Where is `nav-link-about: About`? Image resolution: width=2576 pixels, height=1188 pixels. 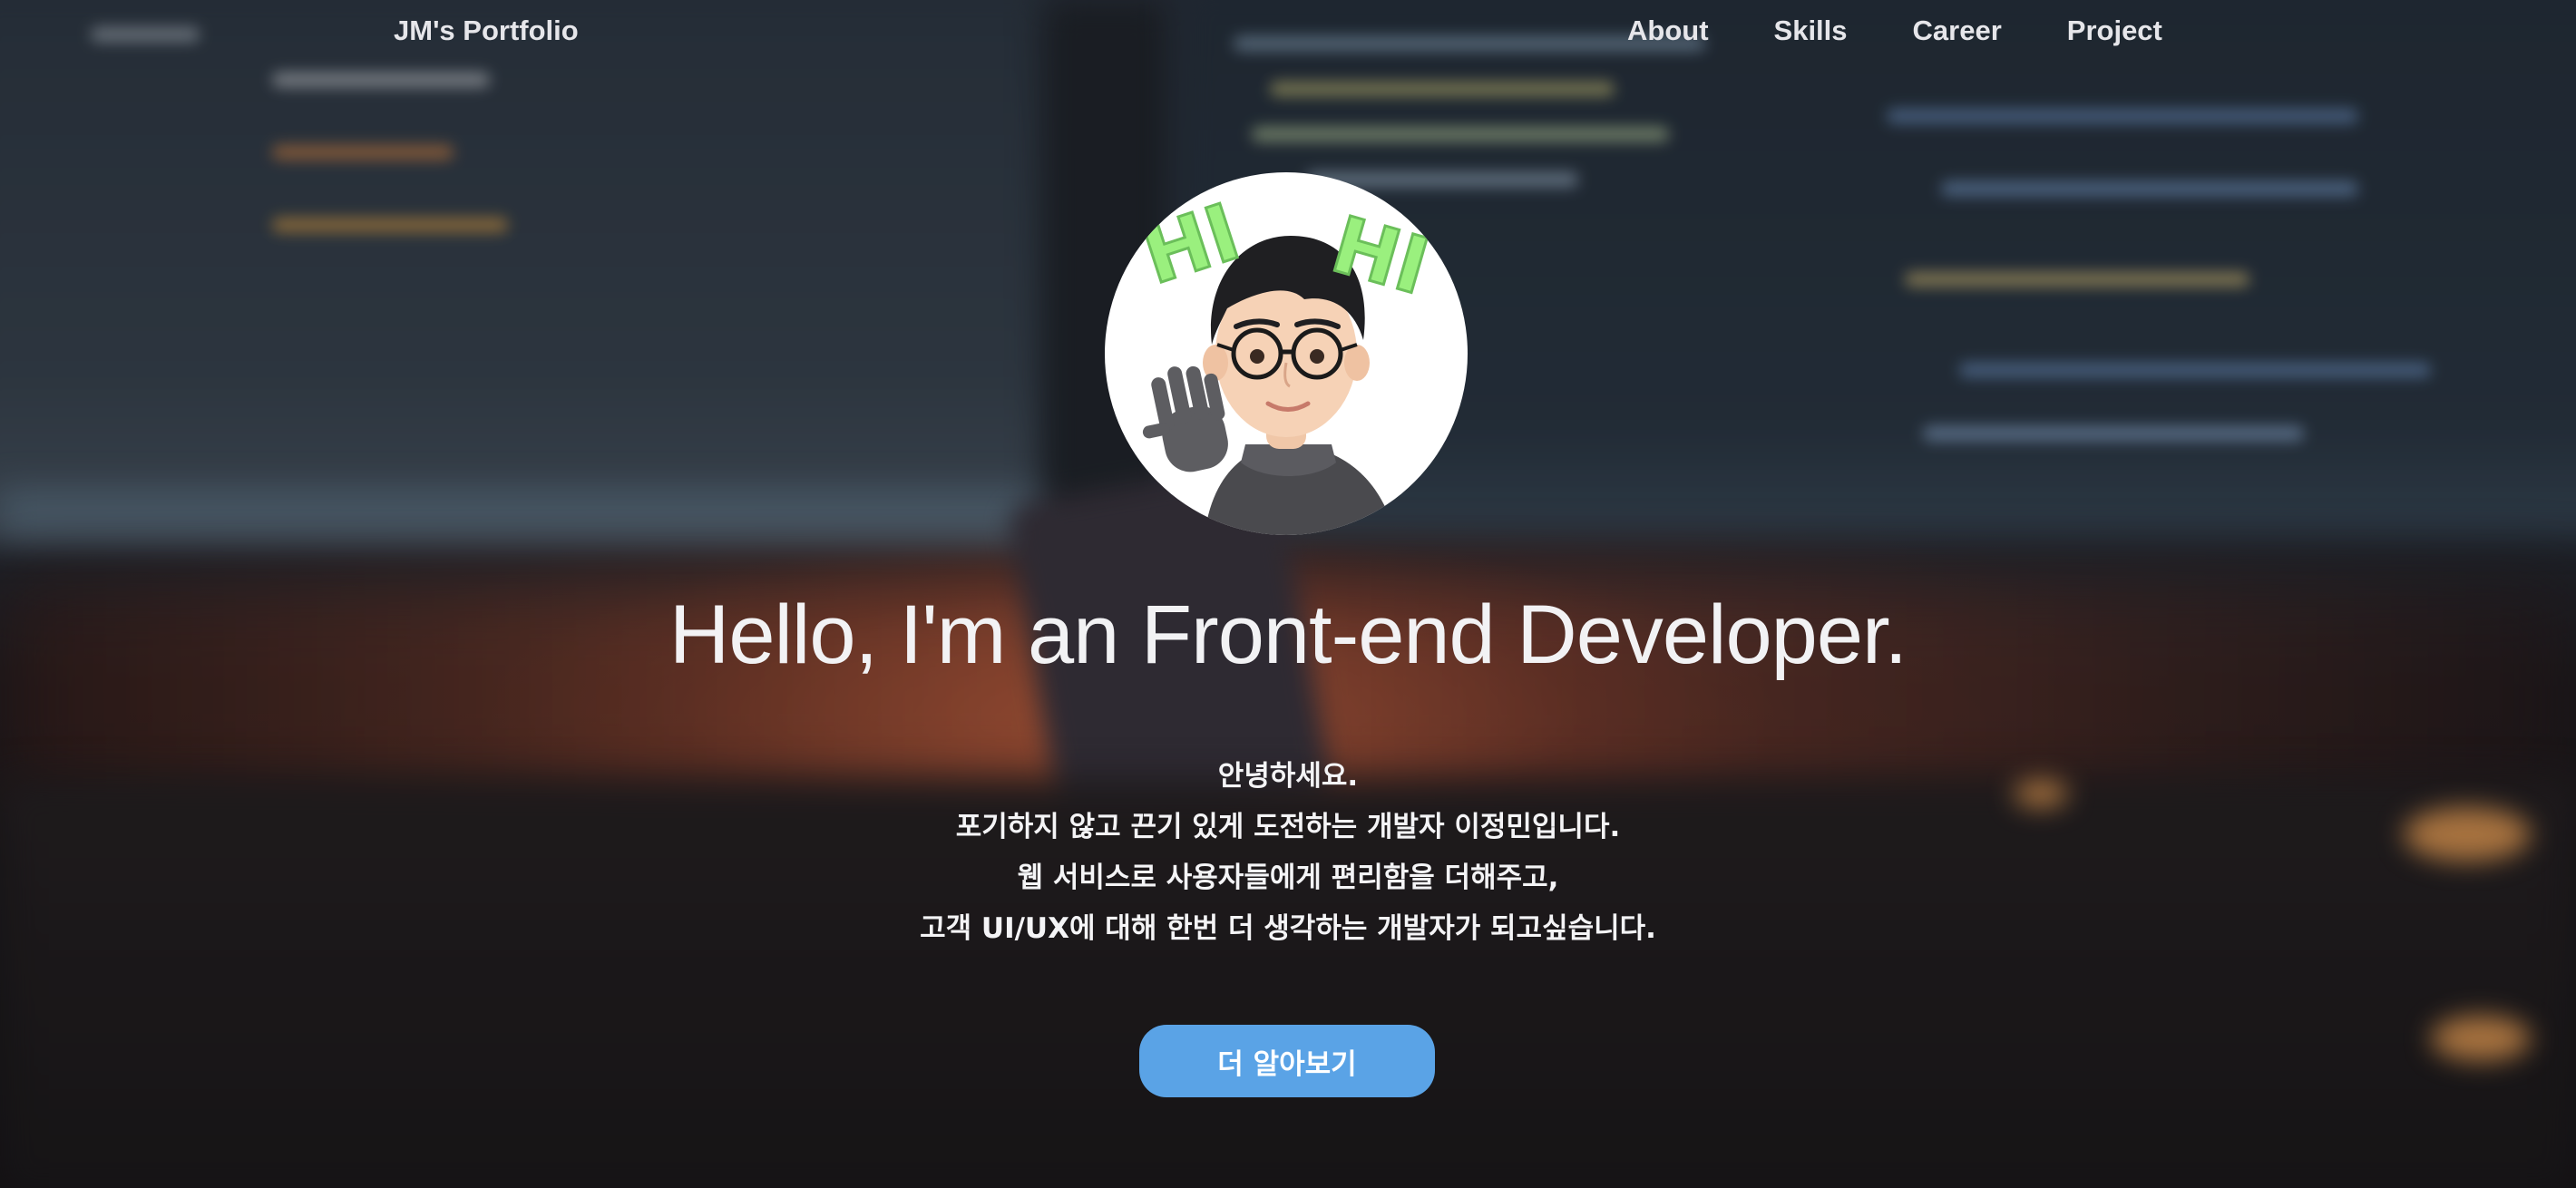
nav-link-about: About is located at coordinates (1668, 31).